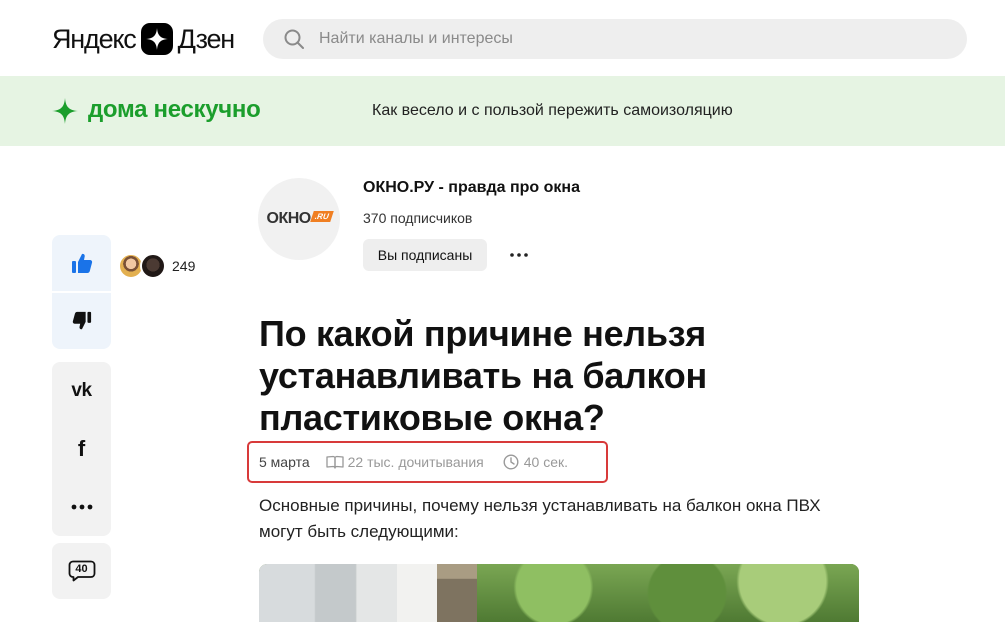 This screenshot has width=1005, height=622. I want to click on comments-button: 40, so click(81, 571).